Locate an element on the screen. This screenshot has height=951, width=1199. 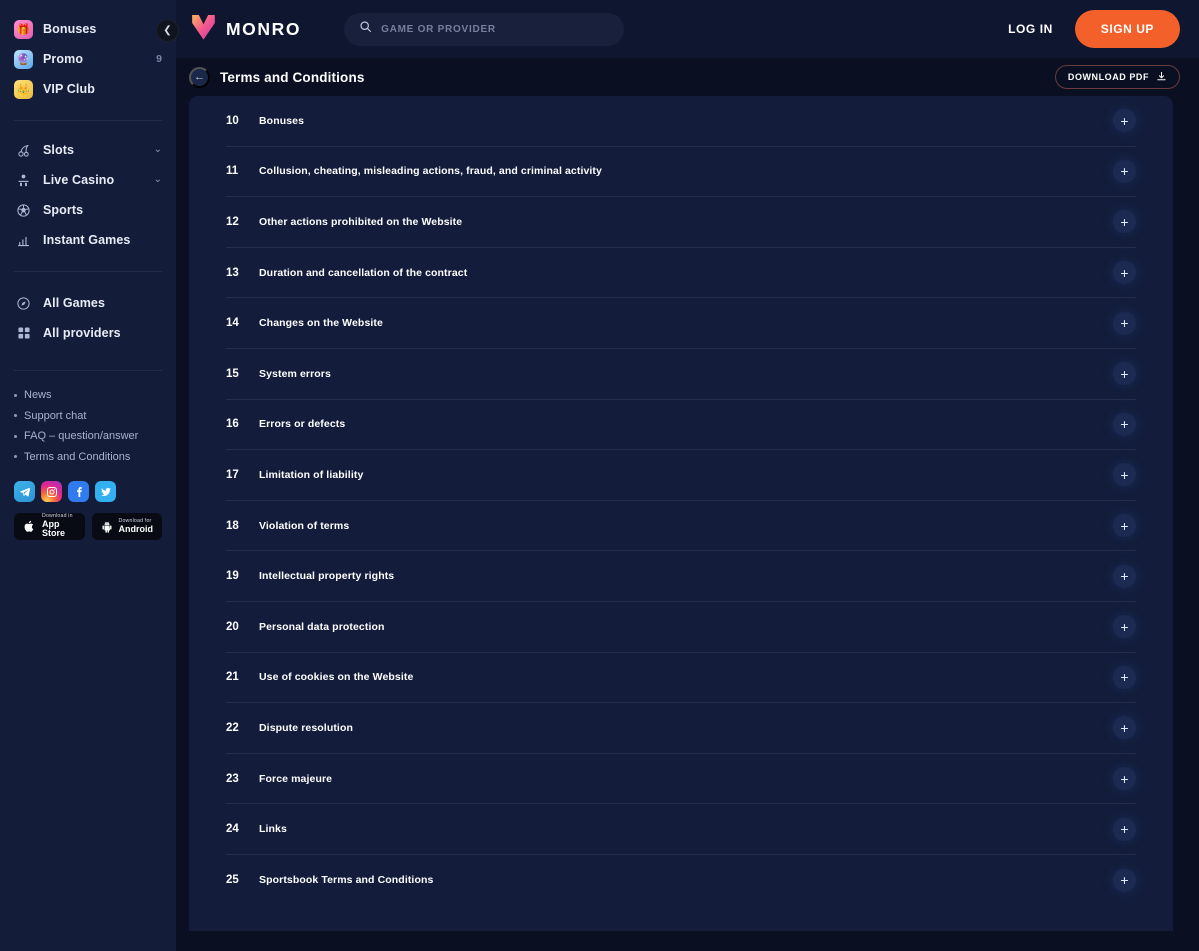
terms-row: 14 Changes on the Website + is located at coordinates (681, 323).